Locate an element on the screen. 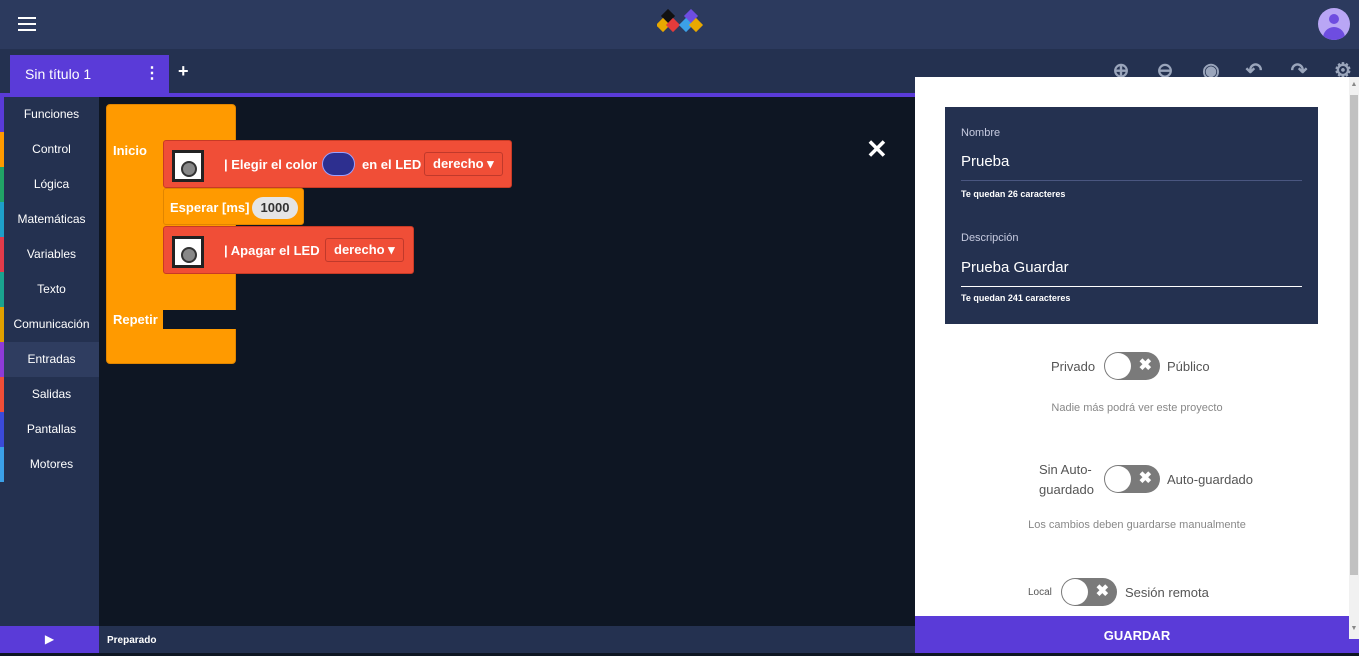 The height and width of the screenshot is (656, 1359). privacy-left-label: Privado is located at coordinates (1073, 366).